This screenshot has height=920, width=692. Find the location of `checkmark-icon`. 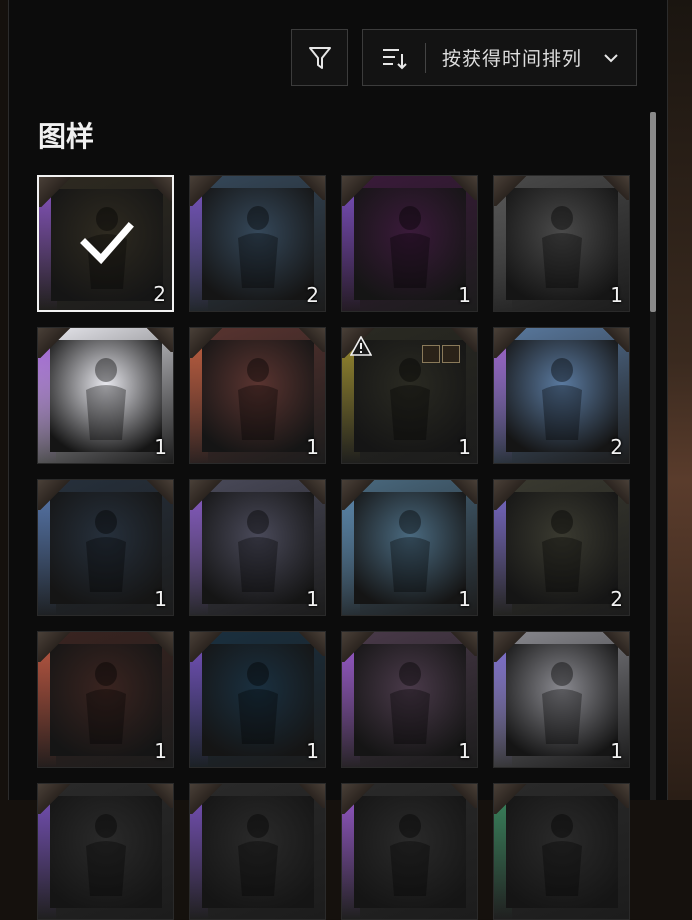

checkmark-icon is located at coordinates (107, 243).